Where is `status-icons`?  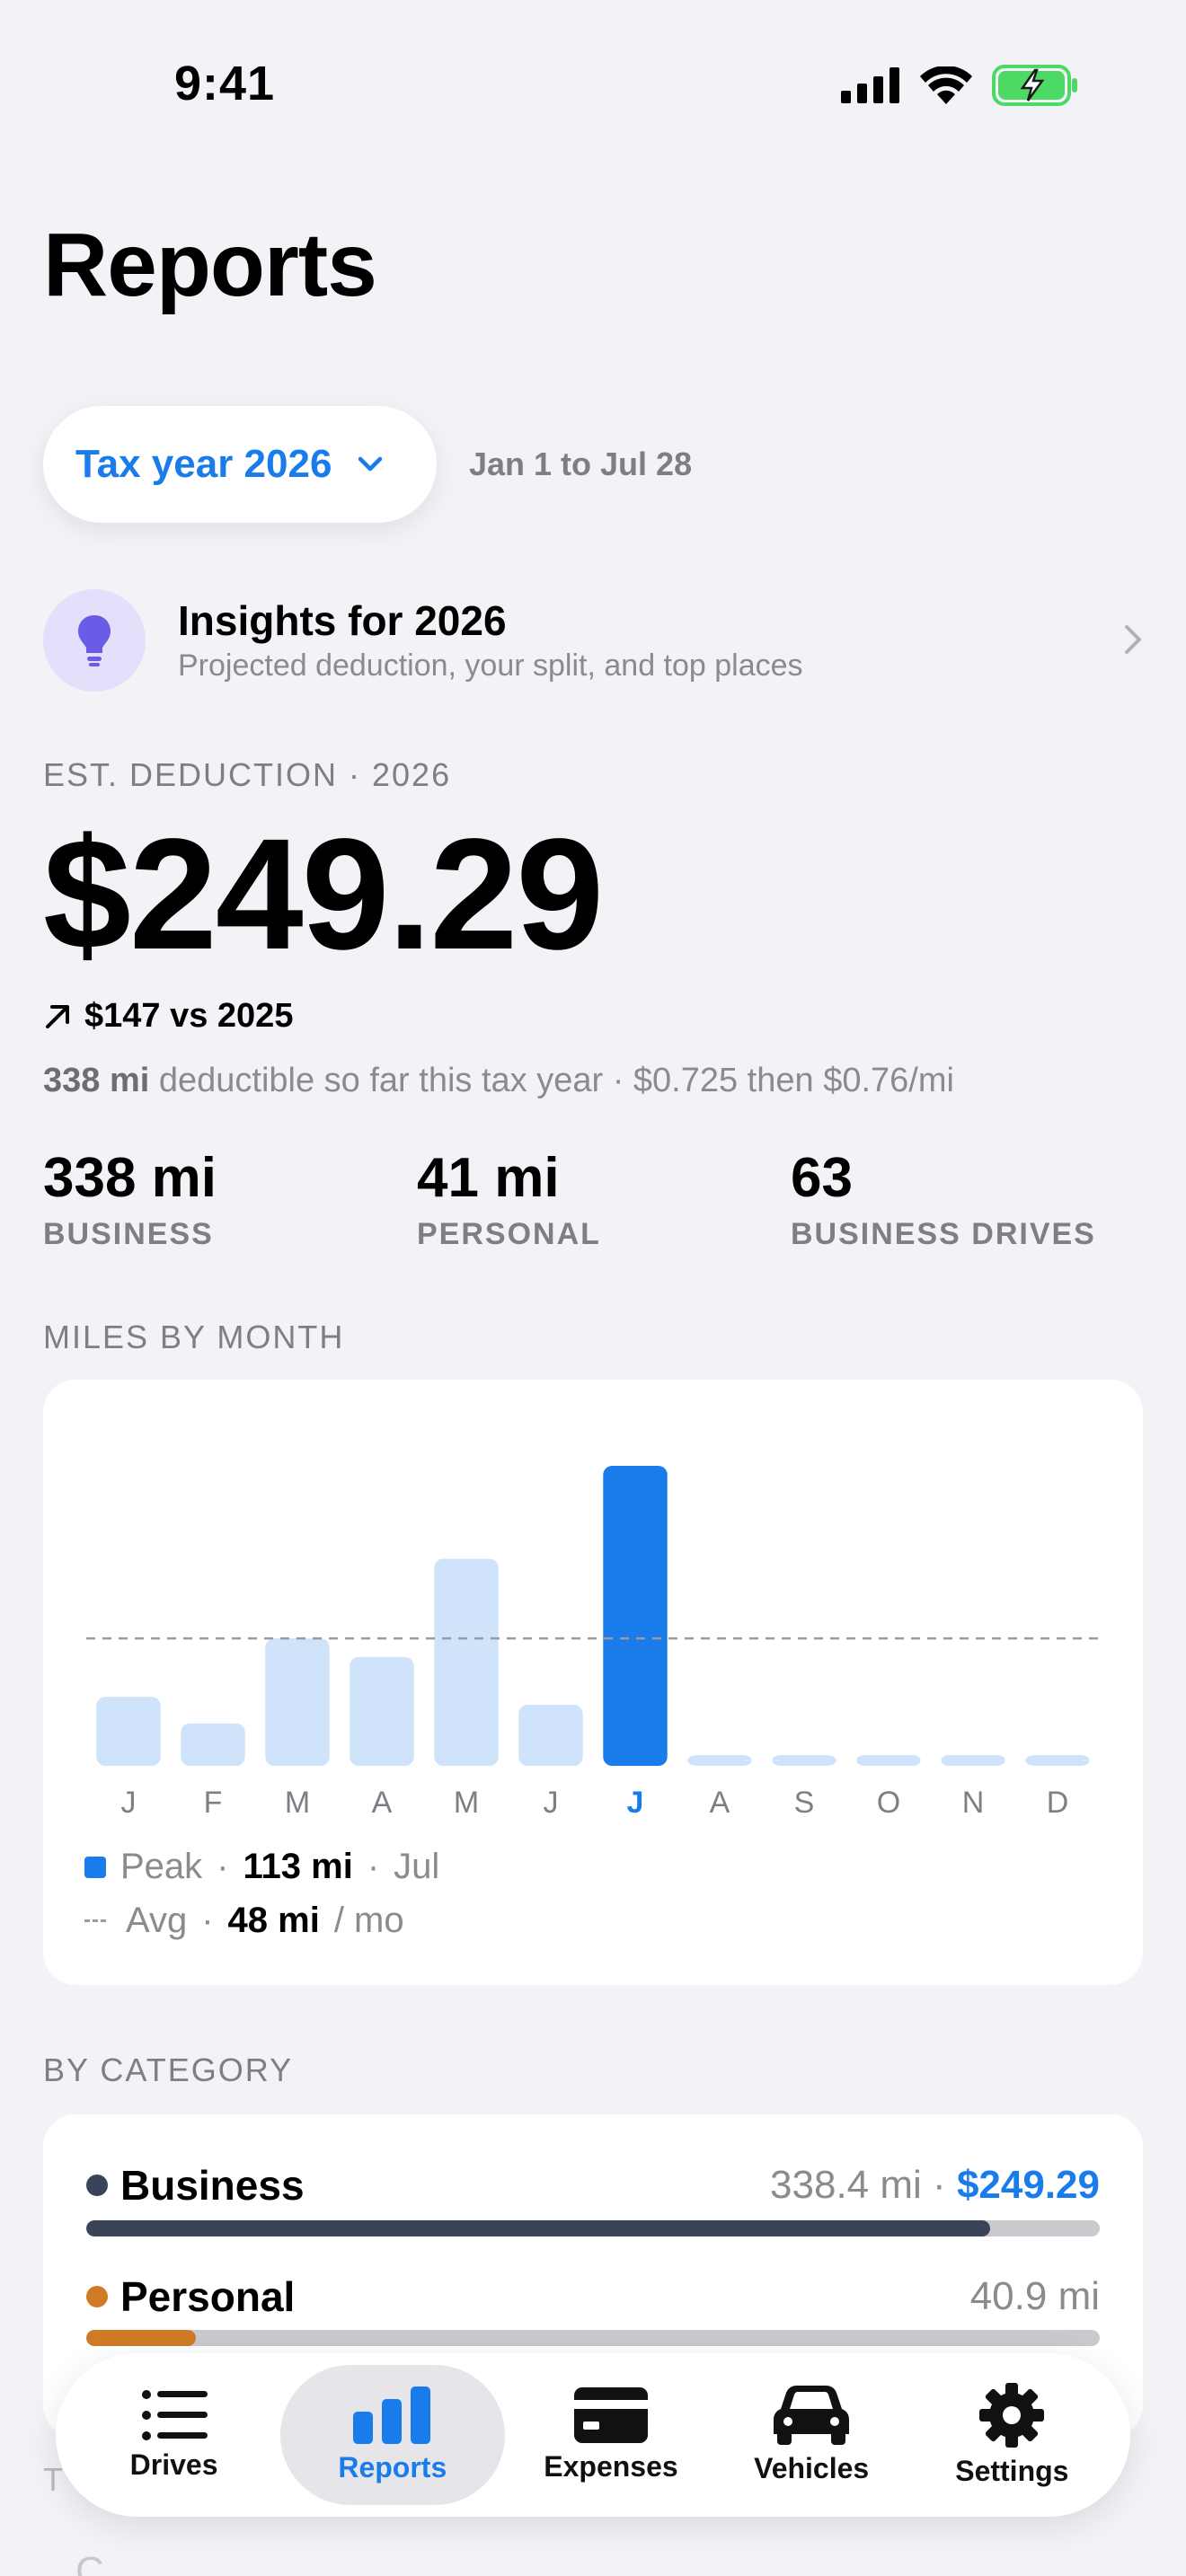 status-icons is located at coordinates (959, 85).